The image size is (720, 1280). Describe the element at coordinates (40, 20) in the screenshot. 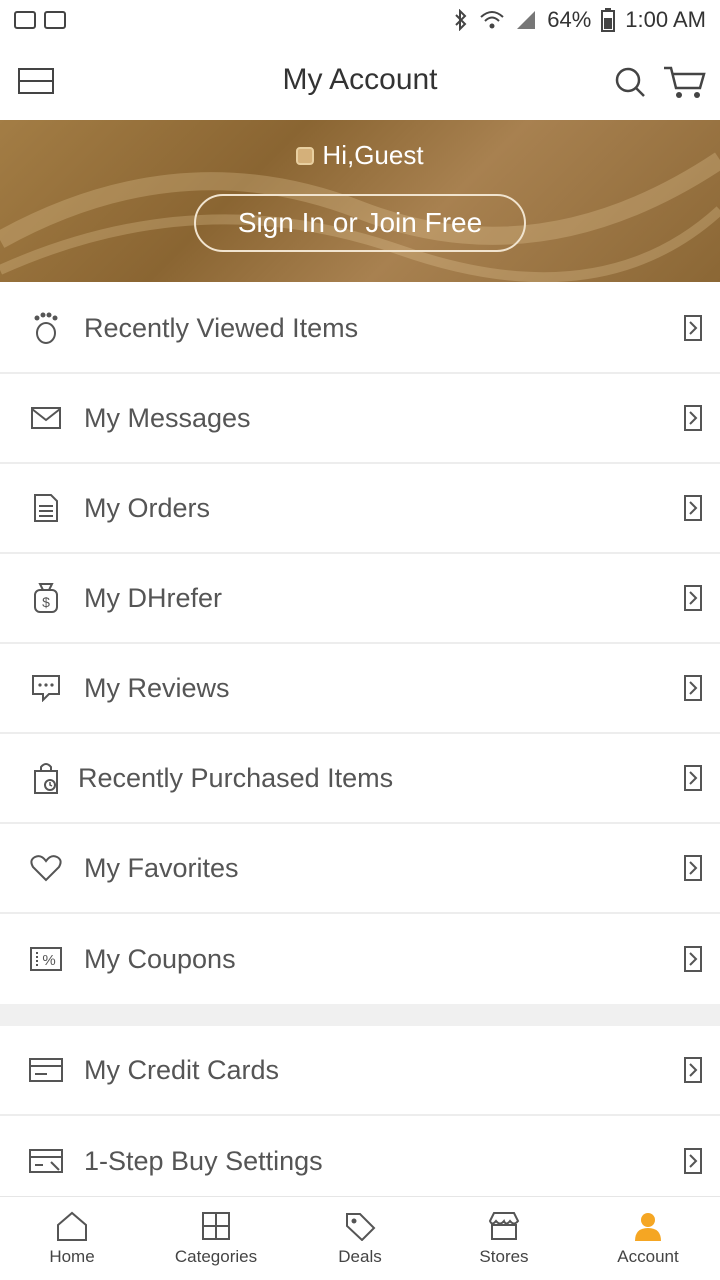

I see `status-notifications` at that location.